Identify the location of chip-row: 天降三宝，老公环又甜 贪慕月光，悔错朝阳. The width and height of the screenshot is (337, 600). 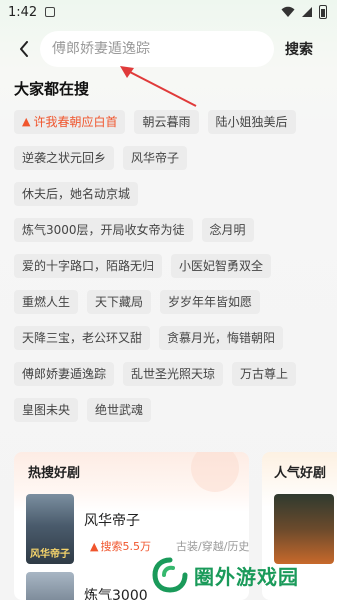
(173, 338).